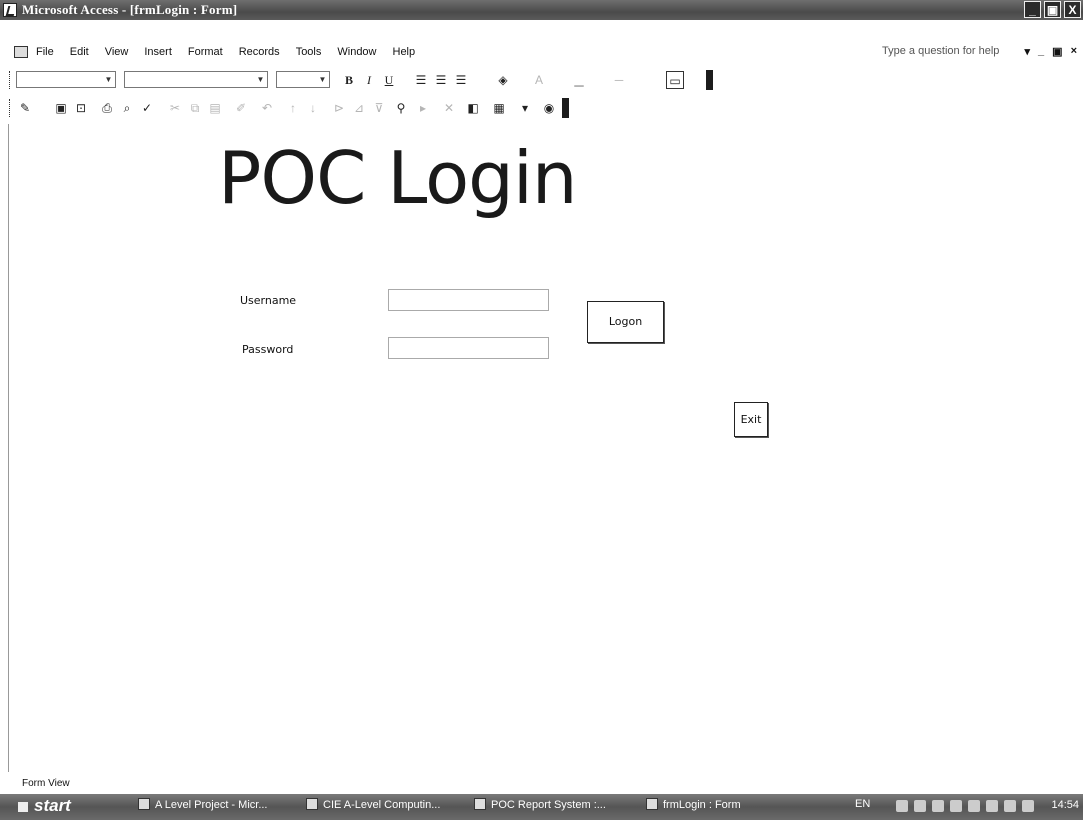 This screenshot has height=820, width=1083. I want to click on folder-icon, so click(480, 804).